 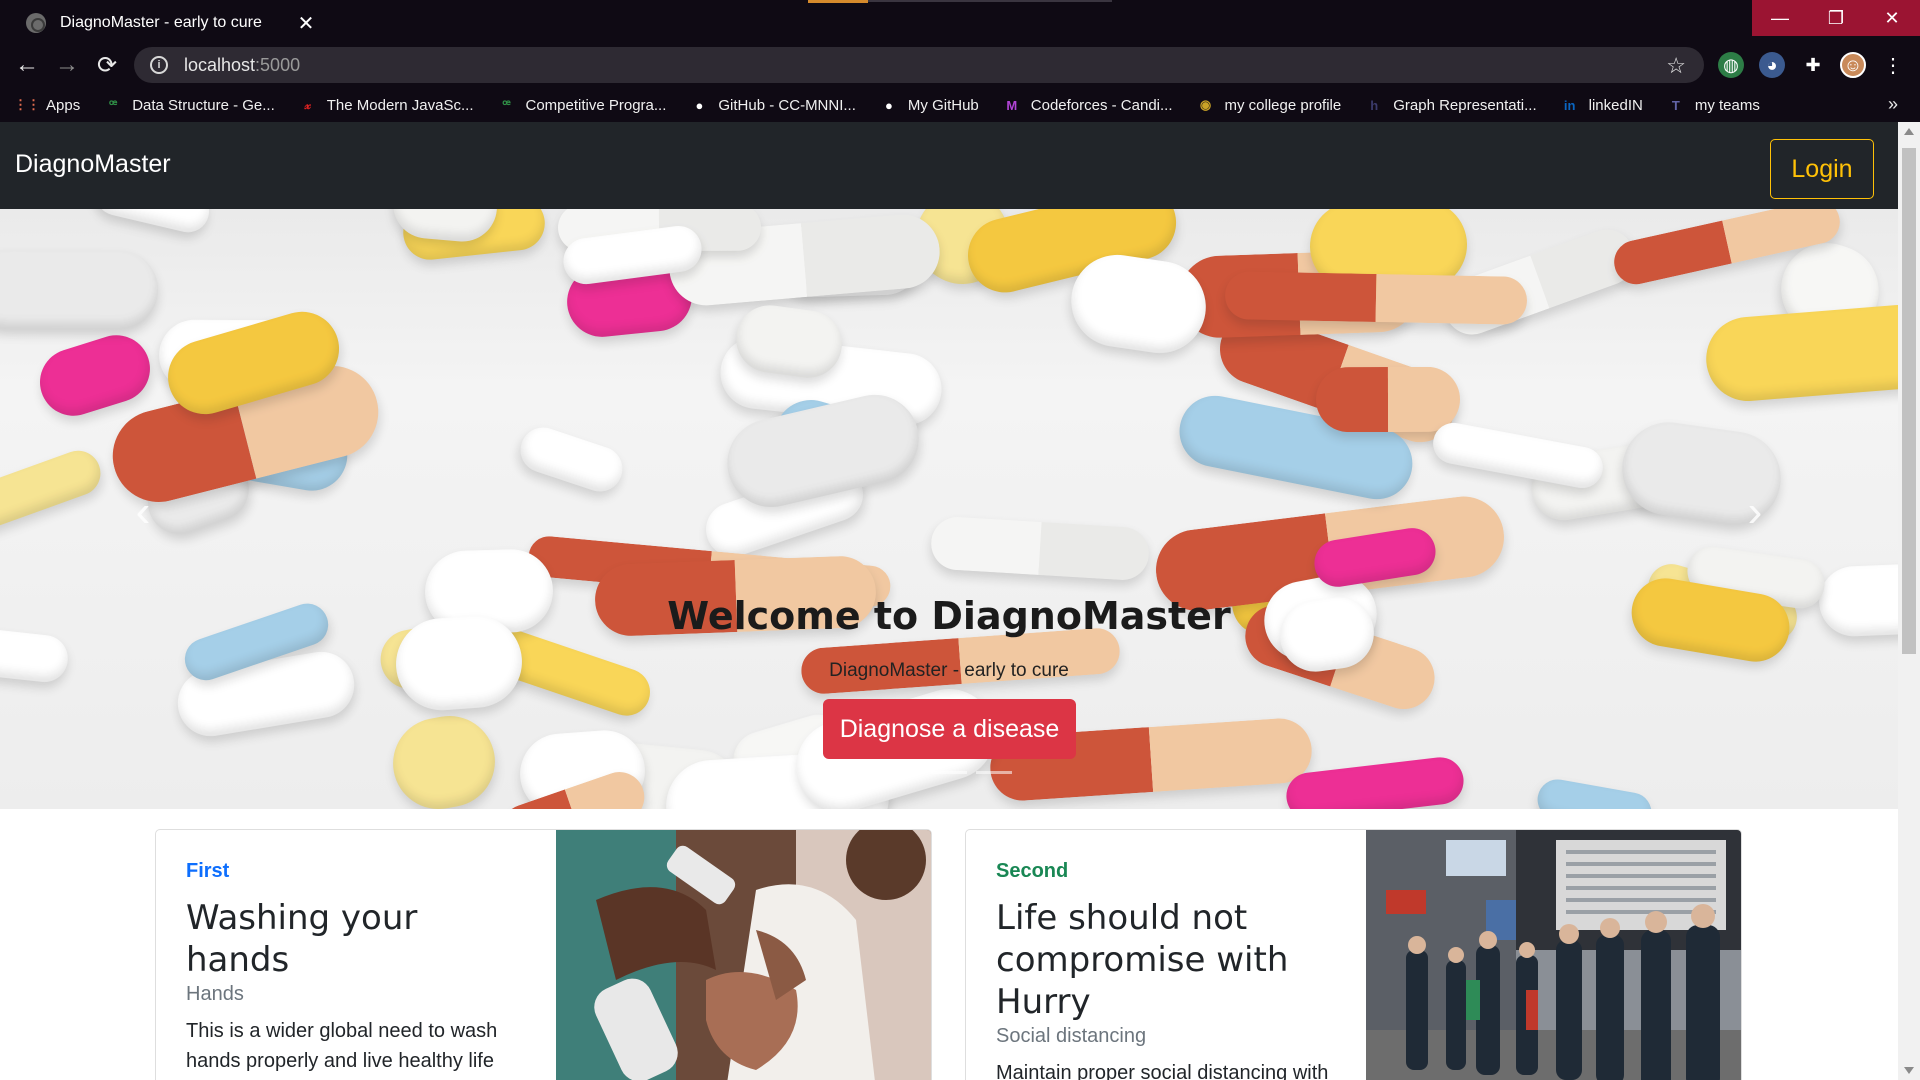 I want to click on bookmark-item: ◉ my college profile, so click(x=1269, y=105).